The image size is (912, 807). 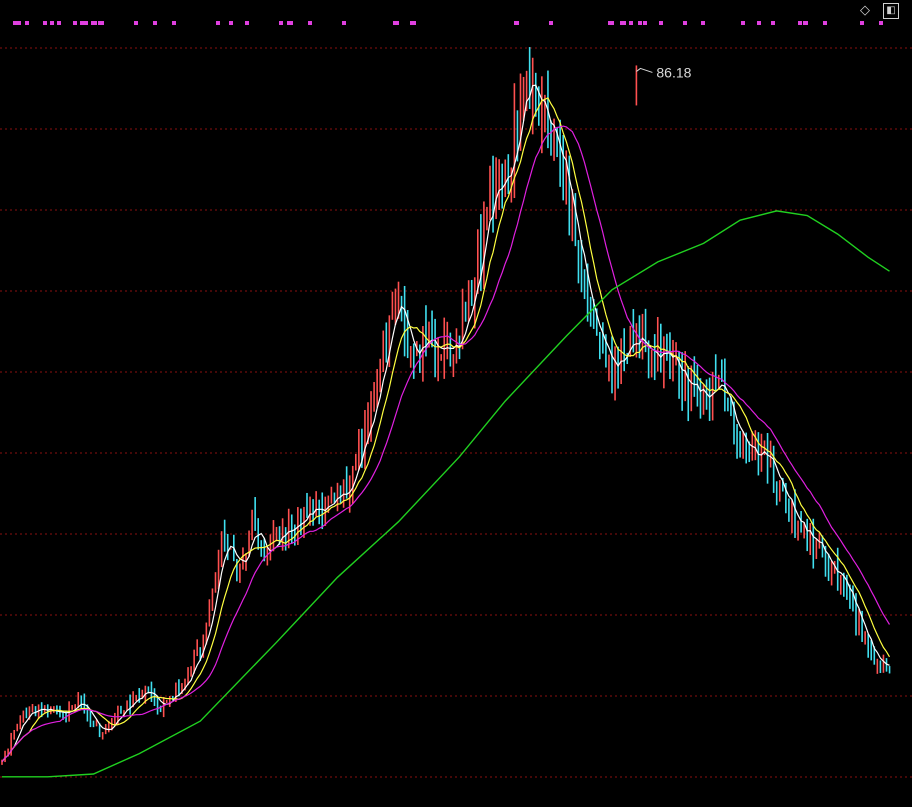 What do you see at coordinates (865, 11) in the screenshot?
I see `diamond-icon: ◇` at bounding box center [865, 11].